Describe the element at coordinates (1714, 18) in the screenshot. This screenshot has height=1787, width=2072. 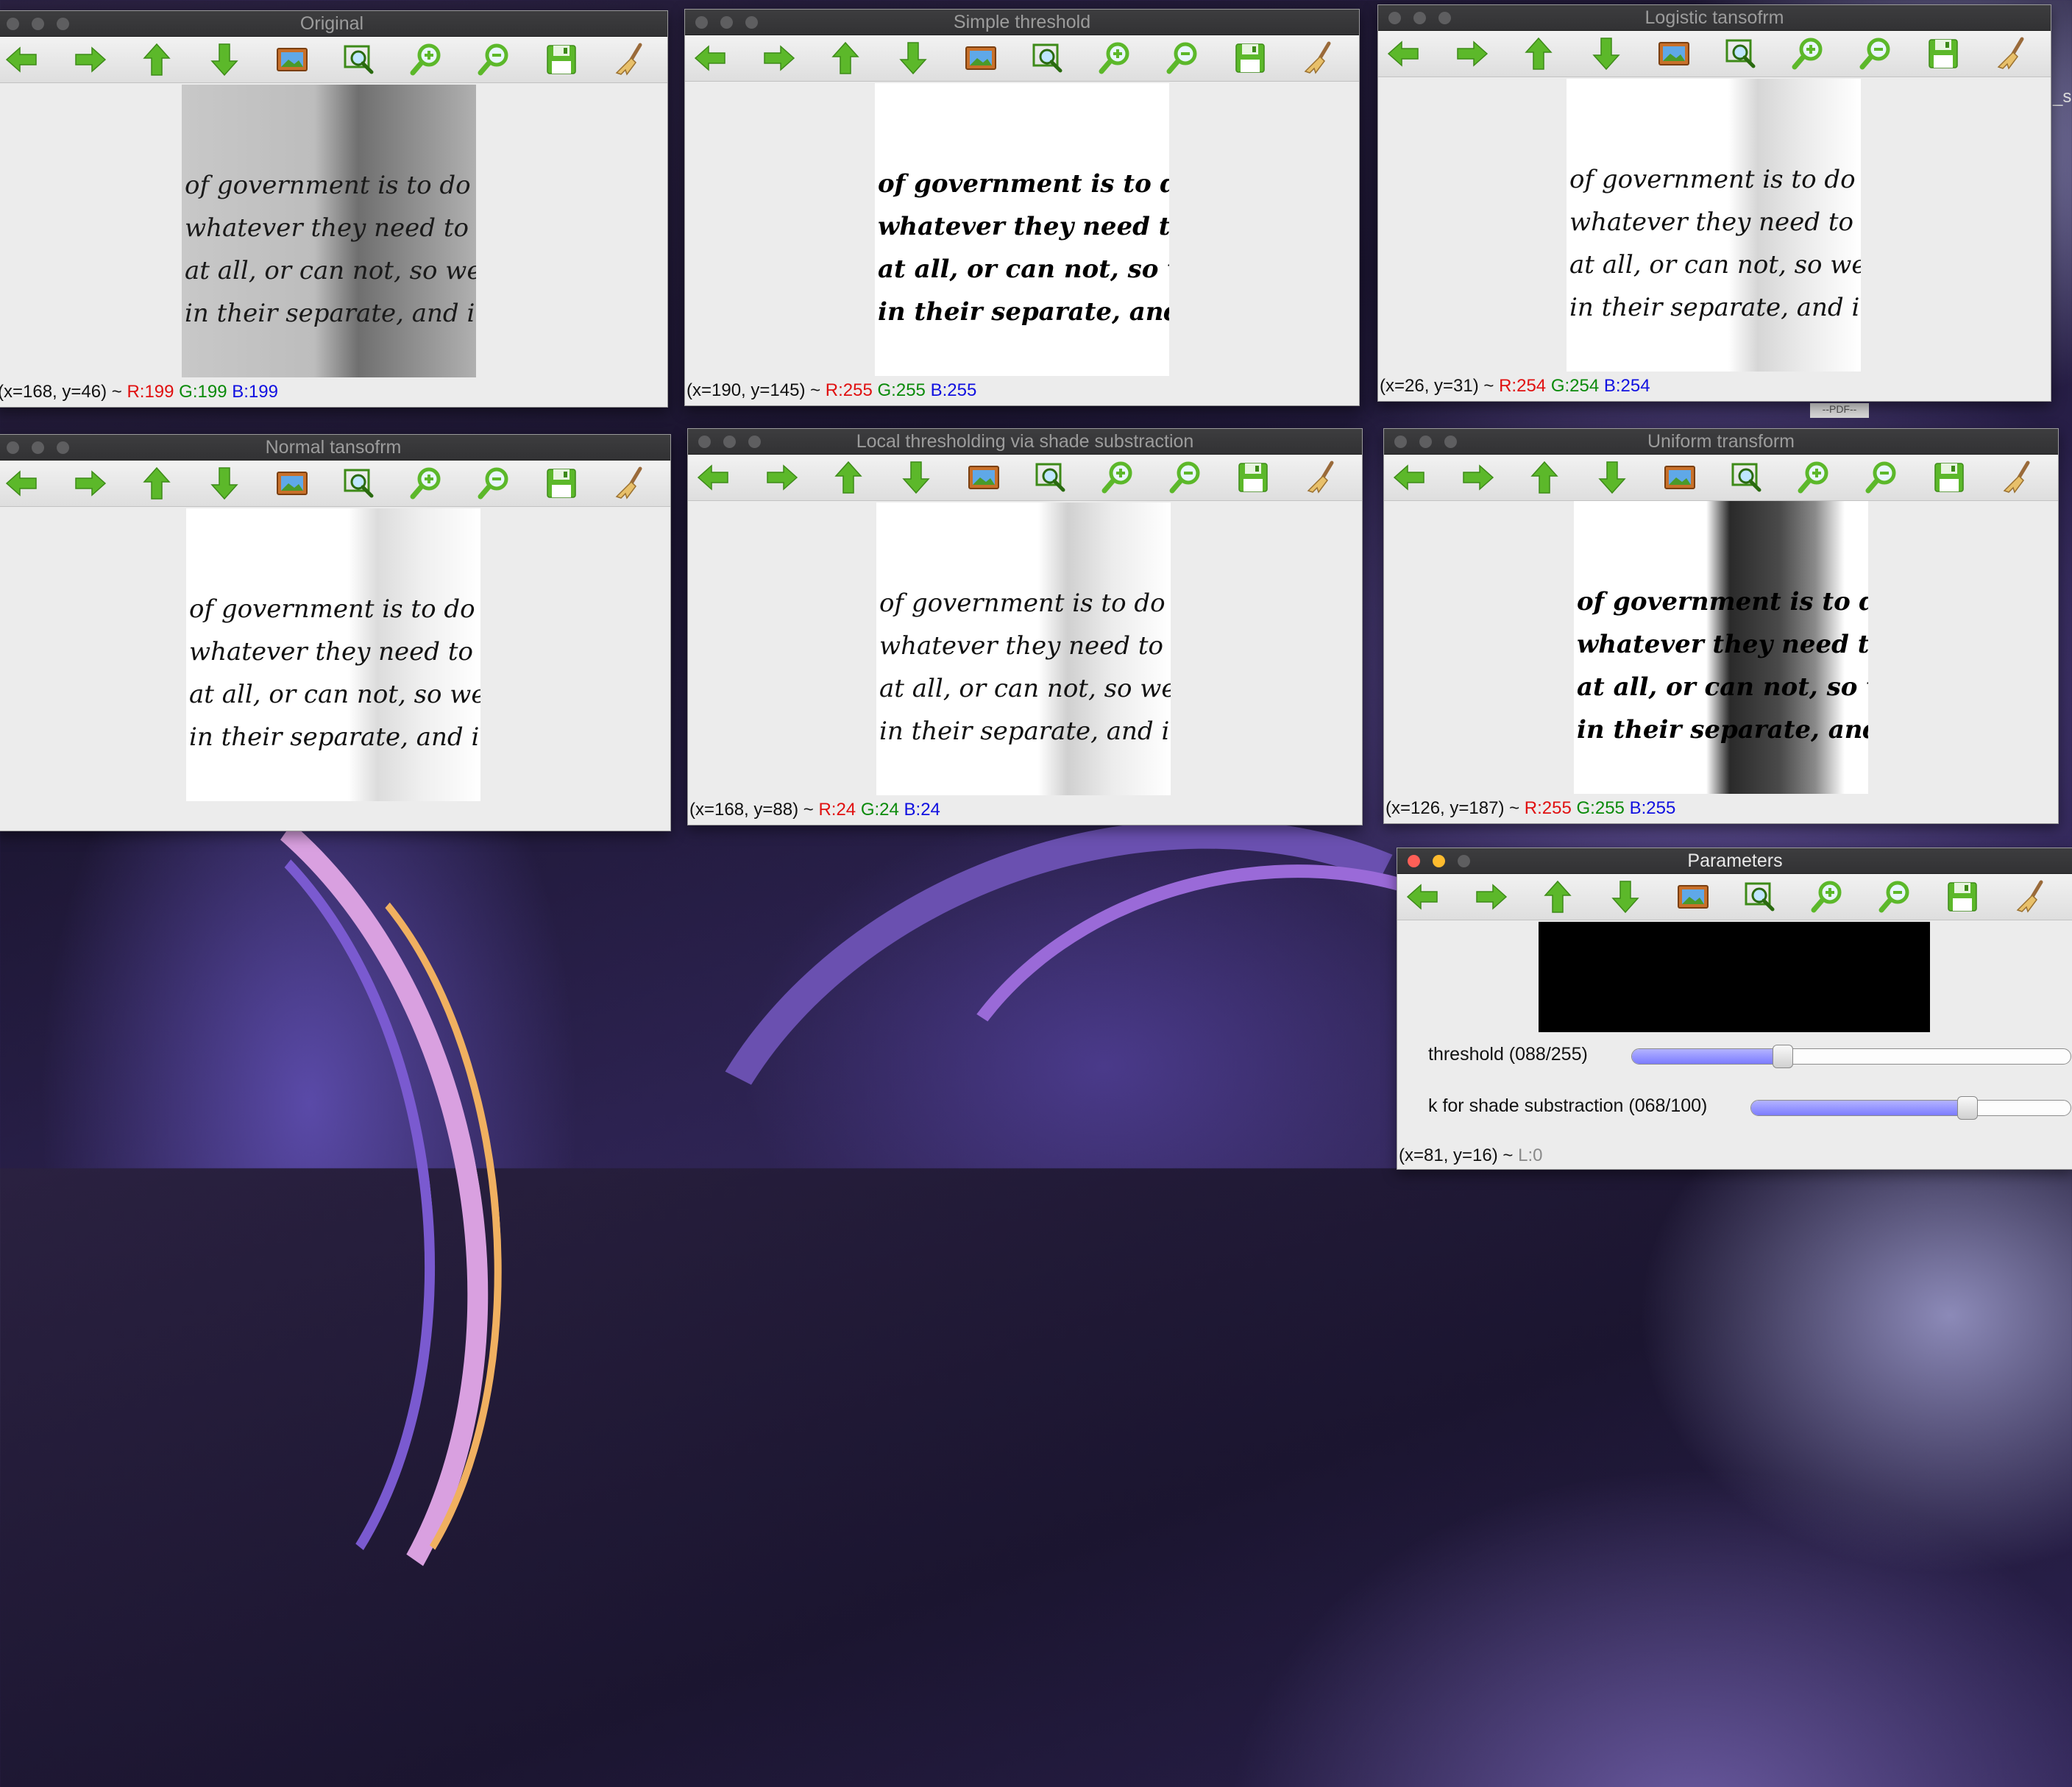
I see `titlebar: Logistic tansofrm` at that location.